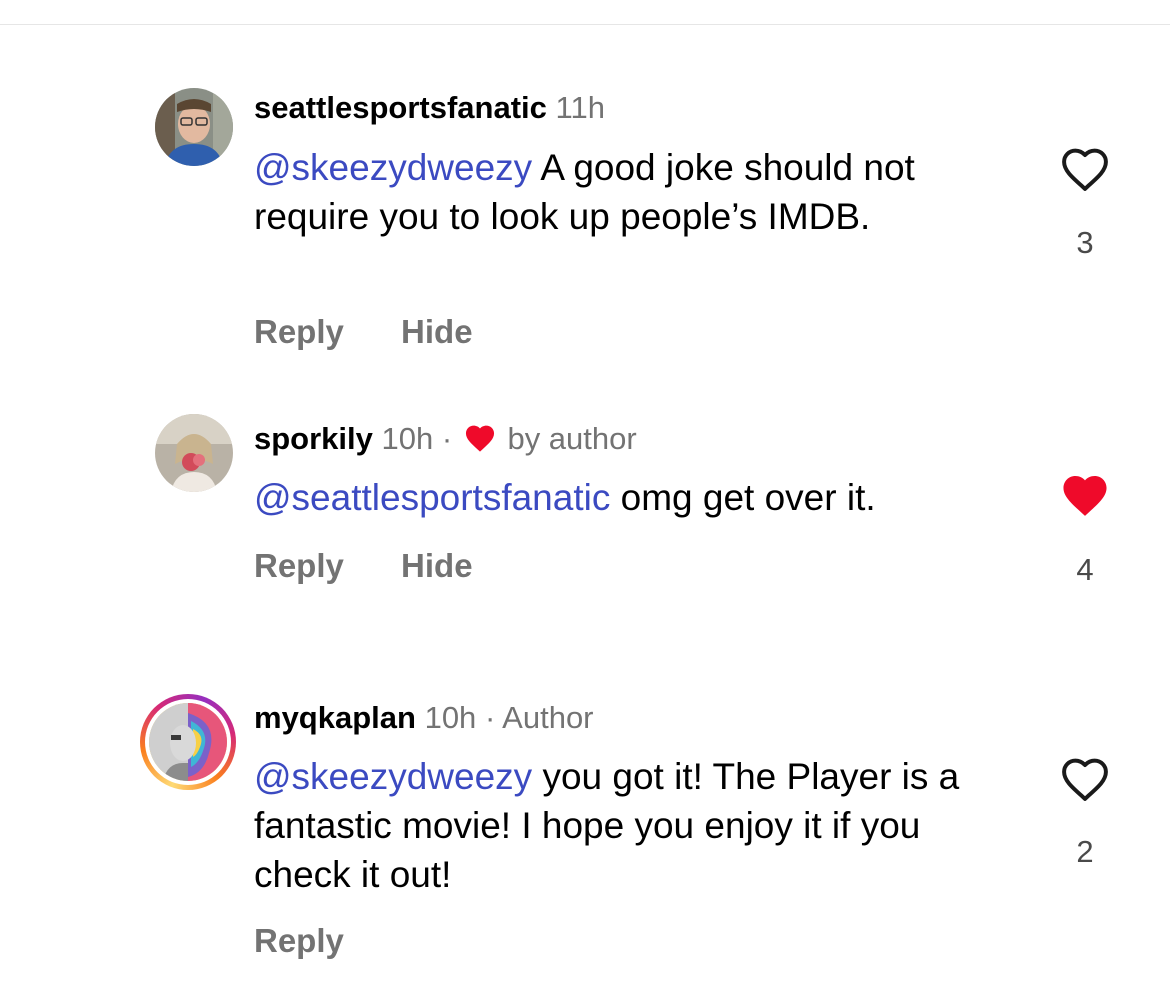 The height and width of the screenshot is (981, 1170). What do you see at coordinates (335, 717) in the screenshot?
I see `username: myqkaplan` at bounding box center [335, 717].